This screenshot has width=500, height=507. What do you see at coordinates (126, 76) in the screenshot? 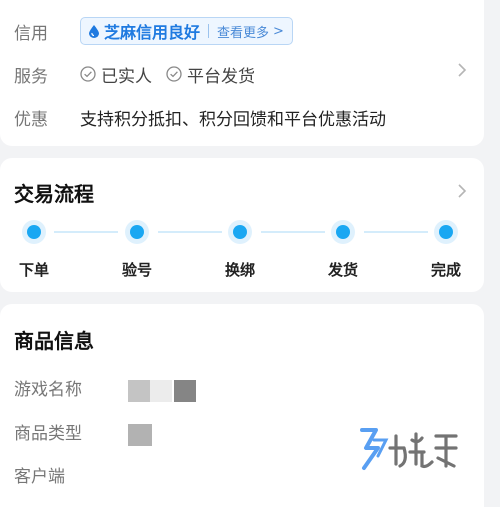
I see `service-tag-text: 已实人` at bounding box center [126, 76].